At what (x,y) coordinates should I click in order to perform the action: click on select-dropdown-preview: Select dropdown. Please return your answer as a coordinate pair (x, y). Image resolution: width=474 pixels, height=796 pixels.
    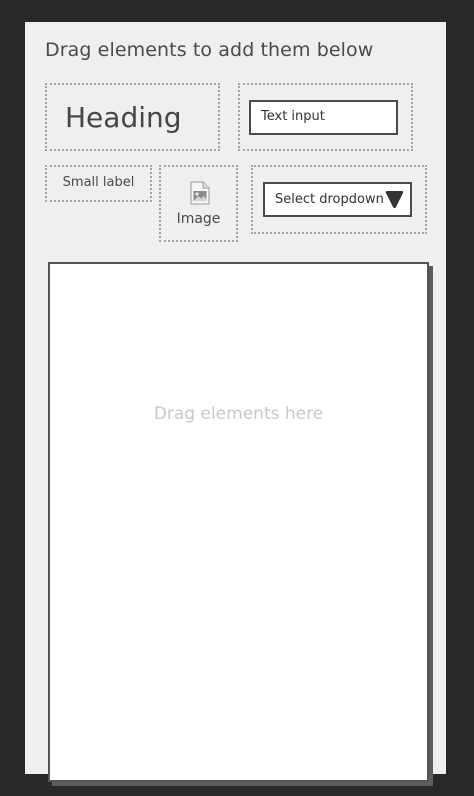
    Looking at the image, I should click on (337, 199).